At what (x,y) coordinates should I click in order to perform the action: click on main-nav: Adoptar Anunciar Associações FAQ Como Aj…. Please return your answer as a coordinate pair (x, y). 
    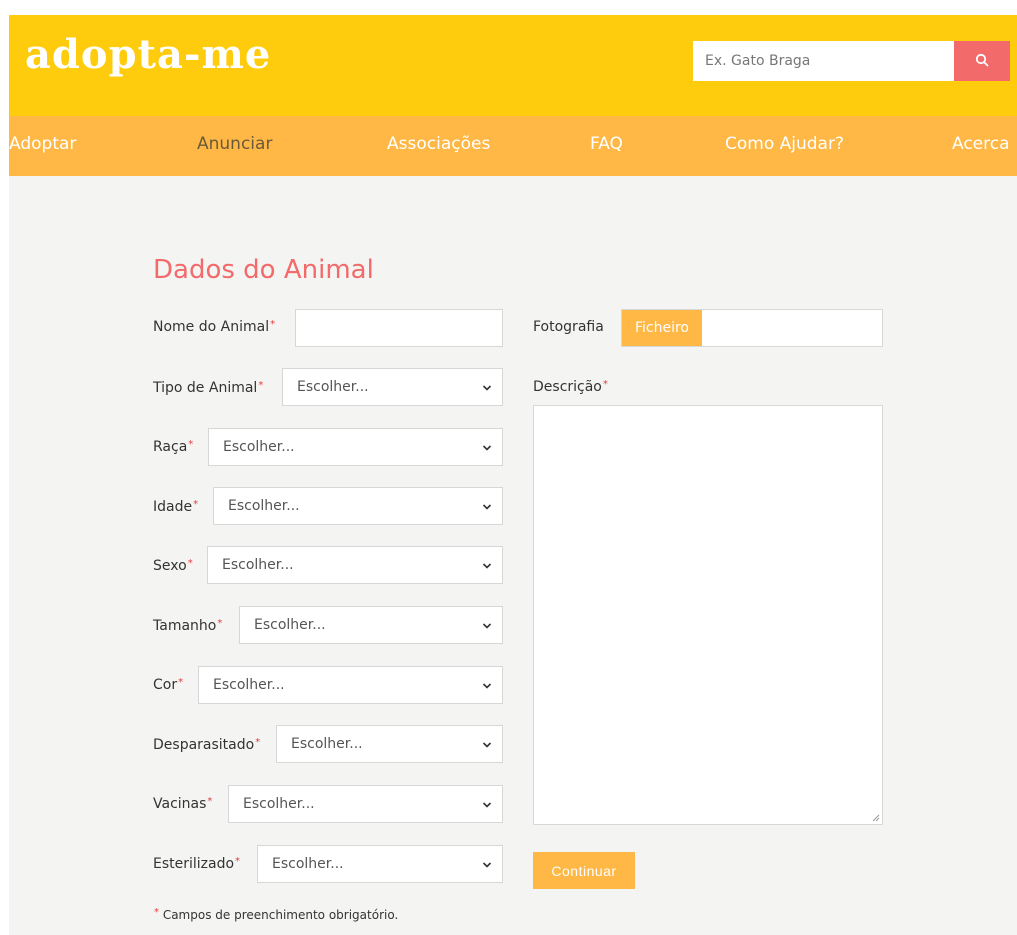
    Looking at the image, I should click on (513, 146).